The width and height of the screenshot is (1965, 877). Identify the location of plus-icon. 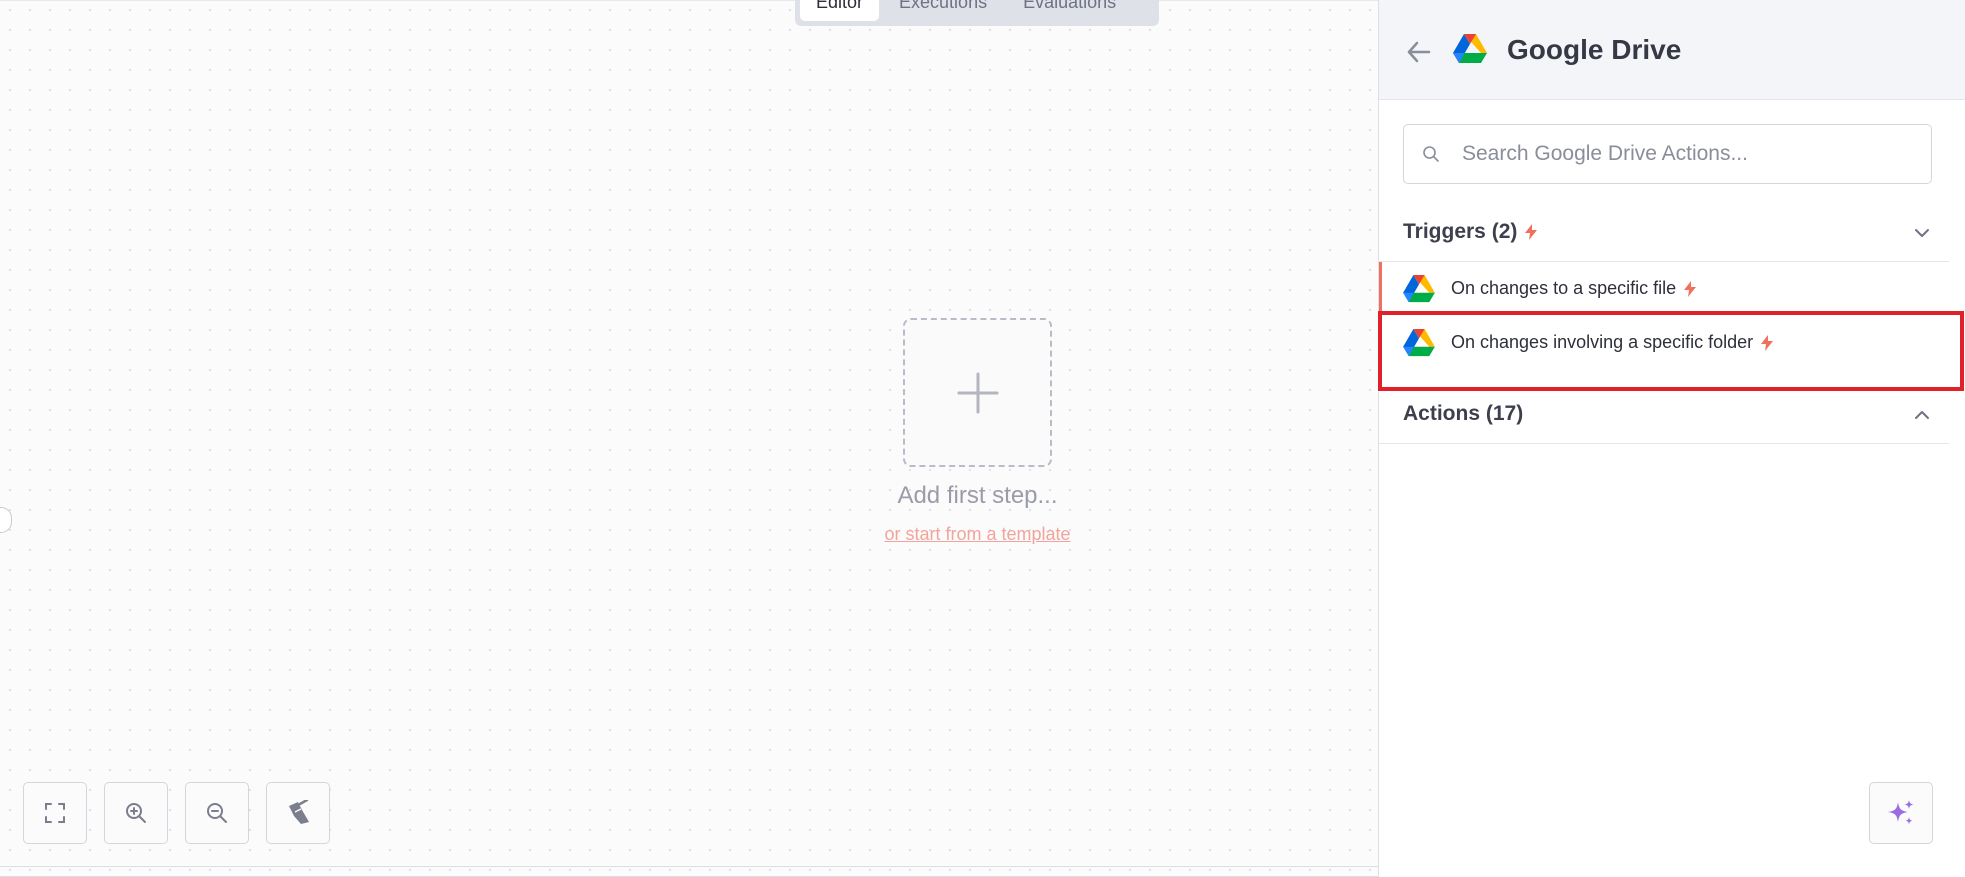
(977, 392).